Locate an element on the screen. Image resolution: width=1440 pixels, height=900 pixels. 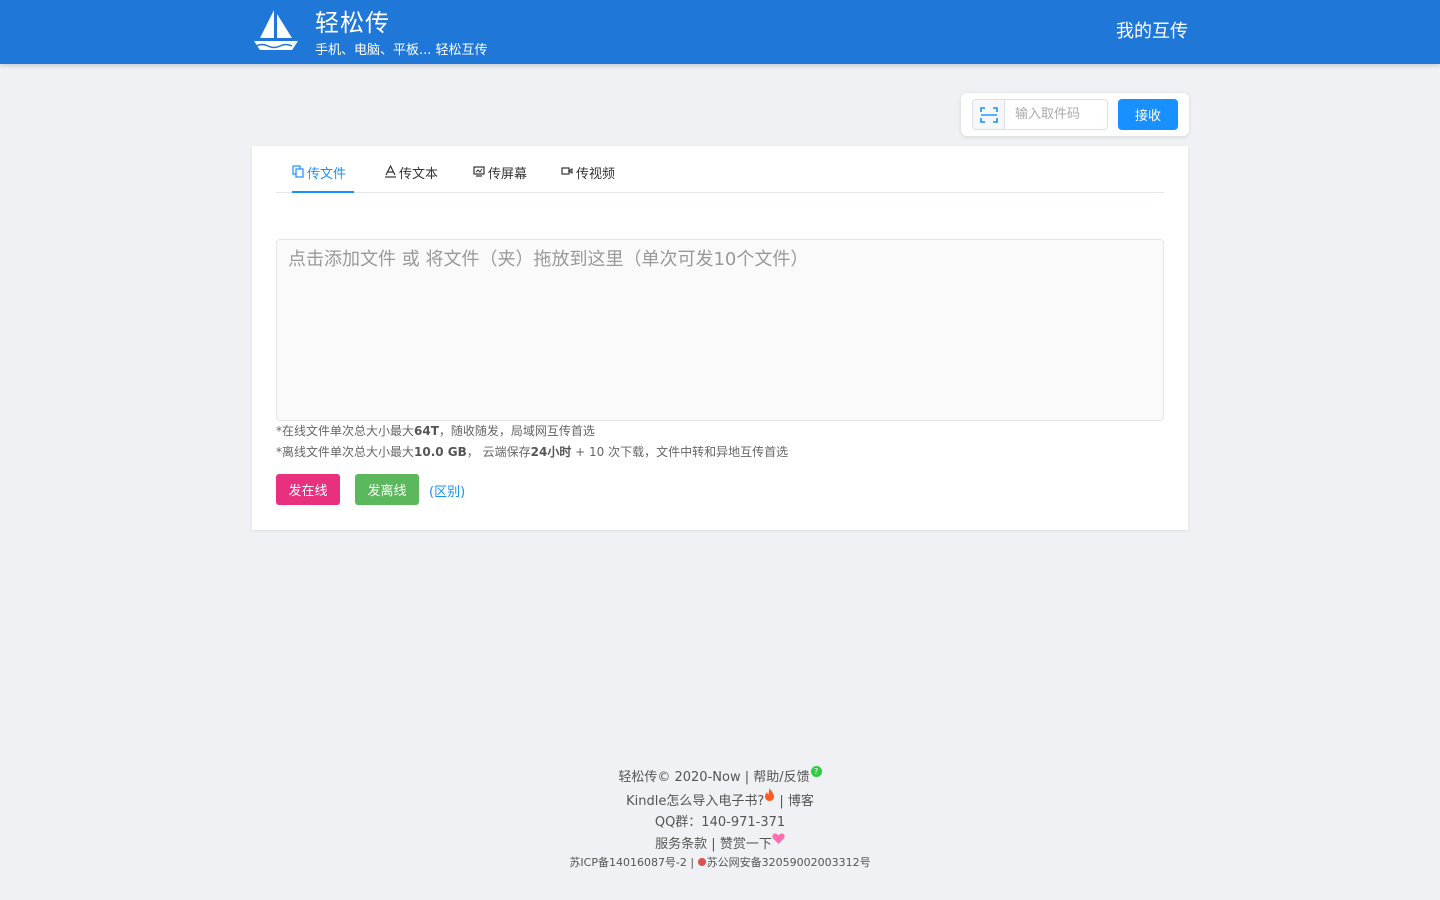
send-online-button: 发在线 is located at coordinates (308, 489).